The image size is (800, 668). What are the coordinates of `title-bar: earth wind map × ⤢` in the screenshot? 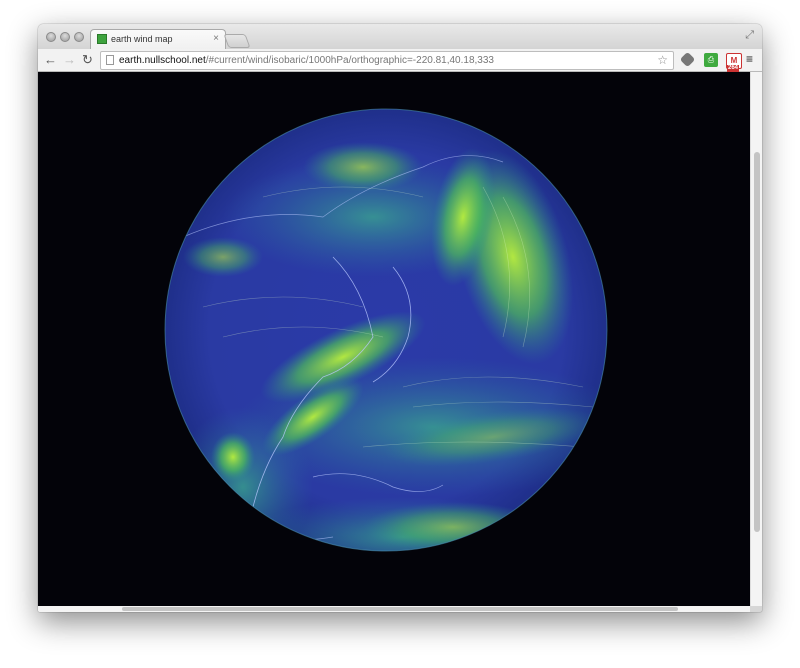 It's located at (400, 37).